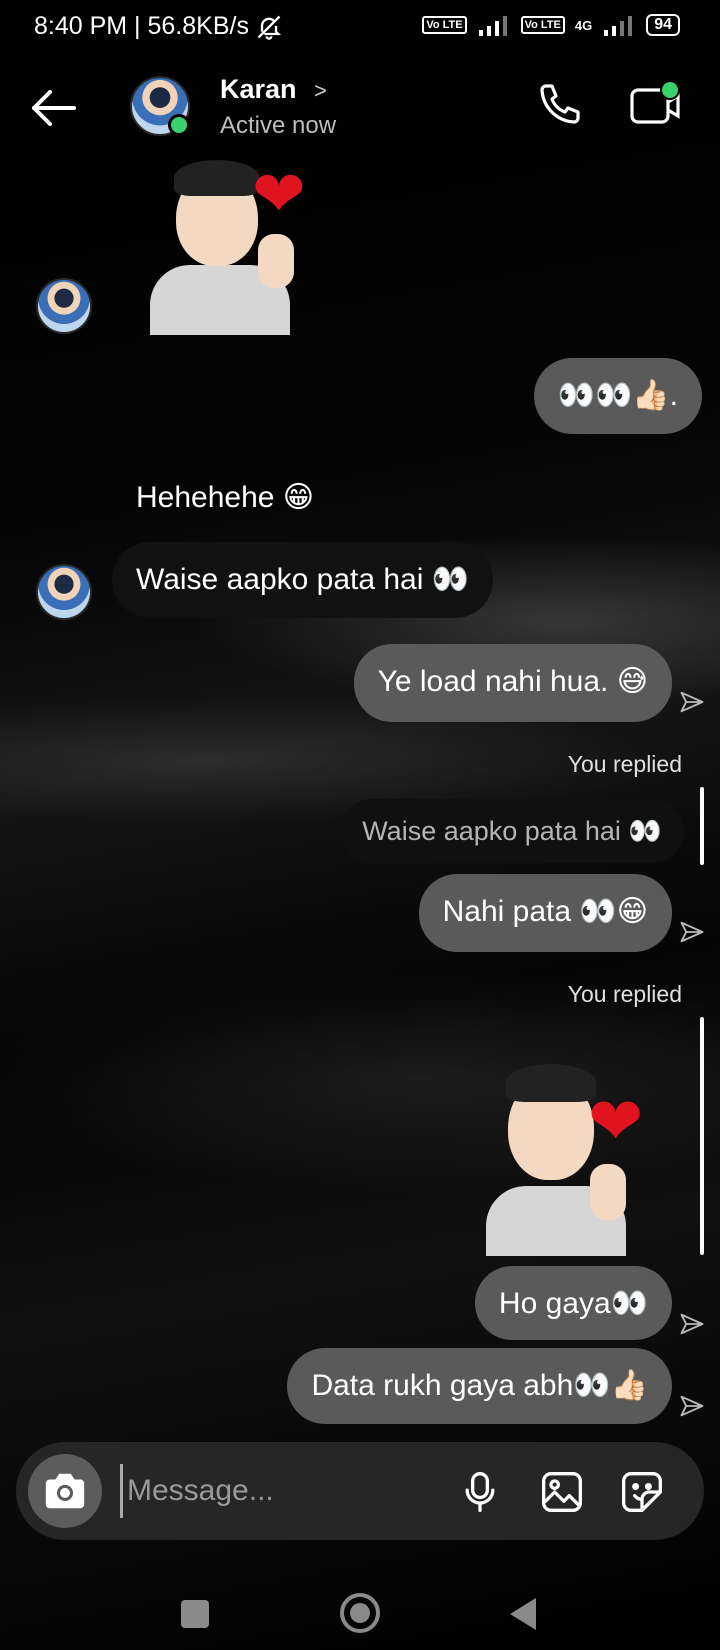 The width and height of the screenshot is (720, 1650). I want to click on volte-badge-1: Vo LTE, so click(444, 25).